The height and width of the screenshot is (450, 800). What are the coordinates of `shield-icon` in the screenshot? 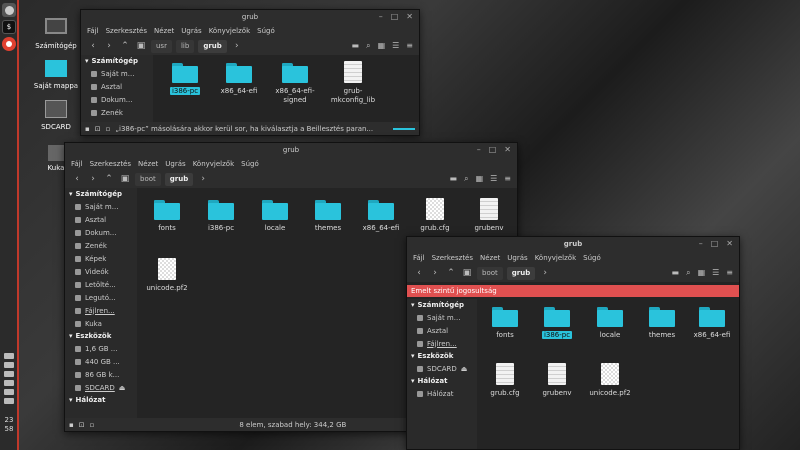 It's located at (9, 365).